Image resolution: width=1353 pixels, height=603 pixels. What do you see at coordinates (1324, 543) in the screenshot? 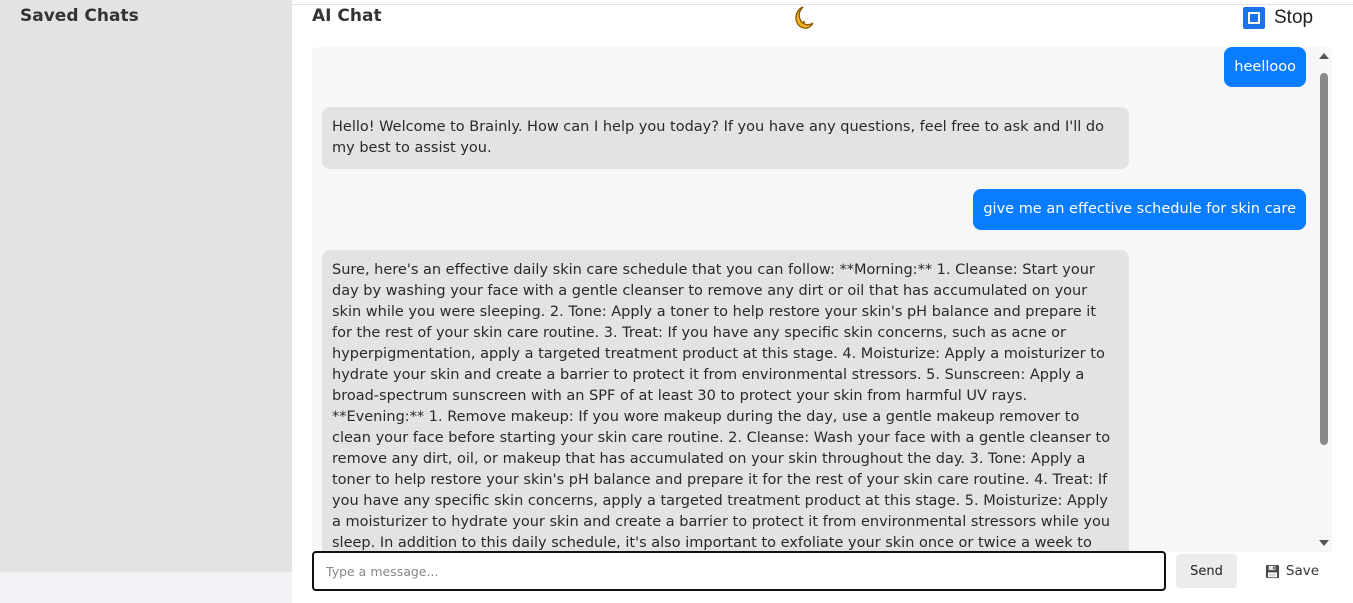
I see `scroll-down-arrow-icon` at bounding box center [1324, 543].